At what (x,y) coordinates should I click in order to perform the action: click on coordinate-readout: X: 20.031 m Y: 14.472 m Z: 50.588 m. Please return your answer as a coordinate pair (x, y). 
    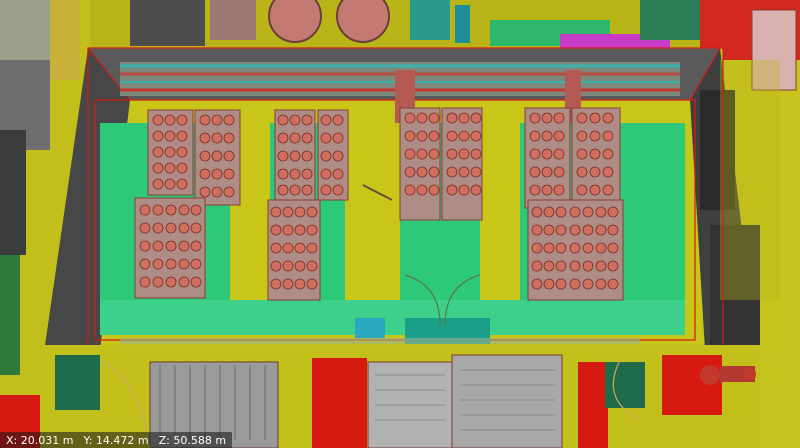
    Looking at the image, I should click on (116, 440).